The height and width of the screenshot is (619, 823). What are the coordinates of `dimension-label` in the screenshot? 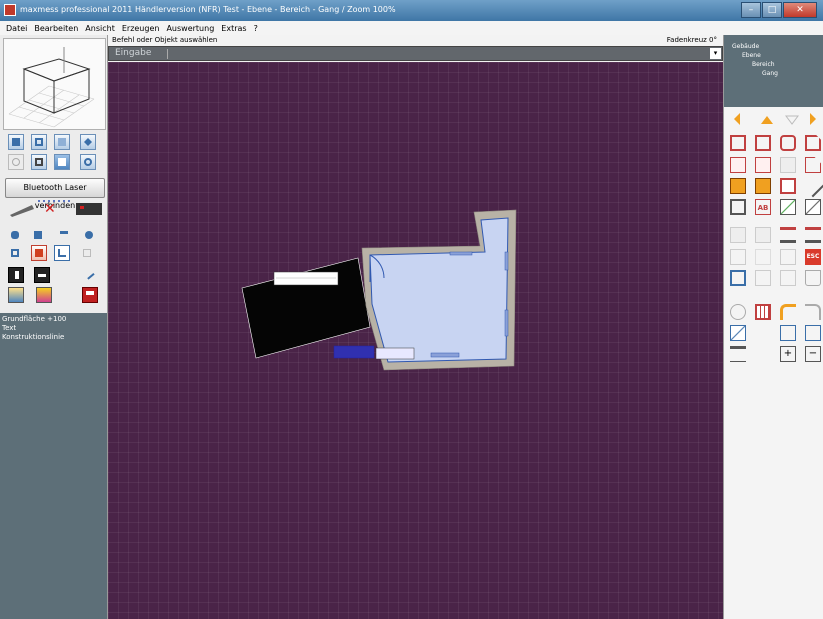 It's located at (395, 353).